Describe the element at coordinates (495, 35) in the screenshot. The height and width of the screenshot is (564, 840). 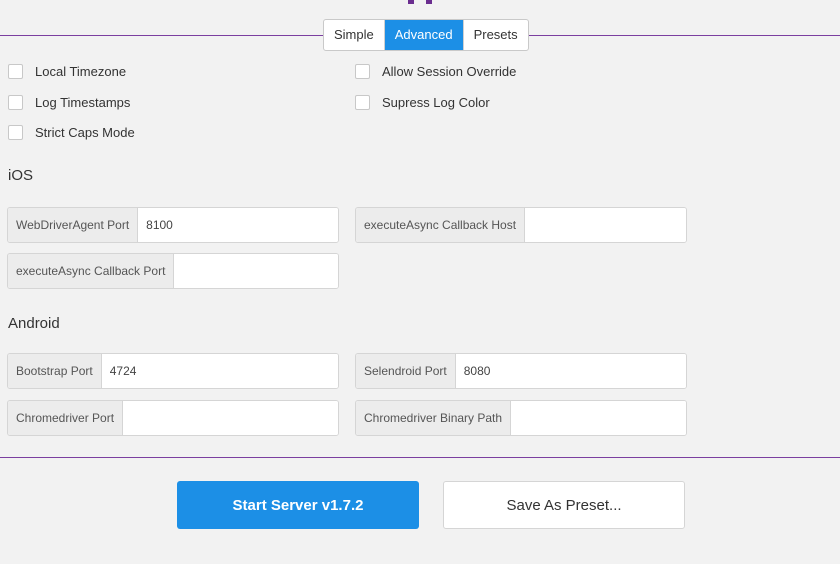
I see `tab-presets: Presets` at that location.